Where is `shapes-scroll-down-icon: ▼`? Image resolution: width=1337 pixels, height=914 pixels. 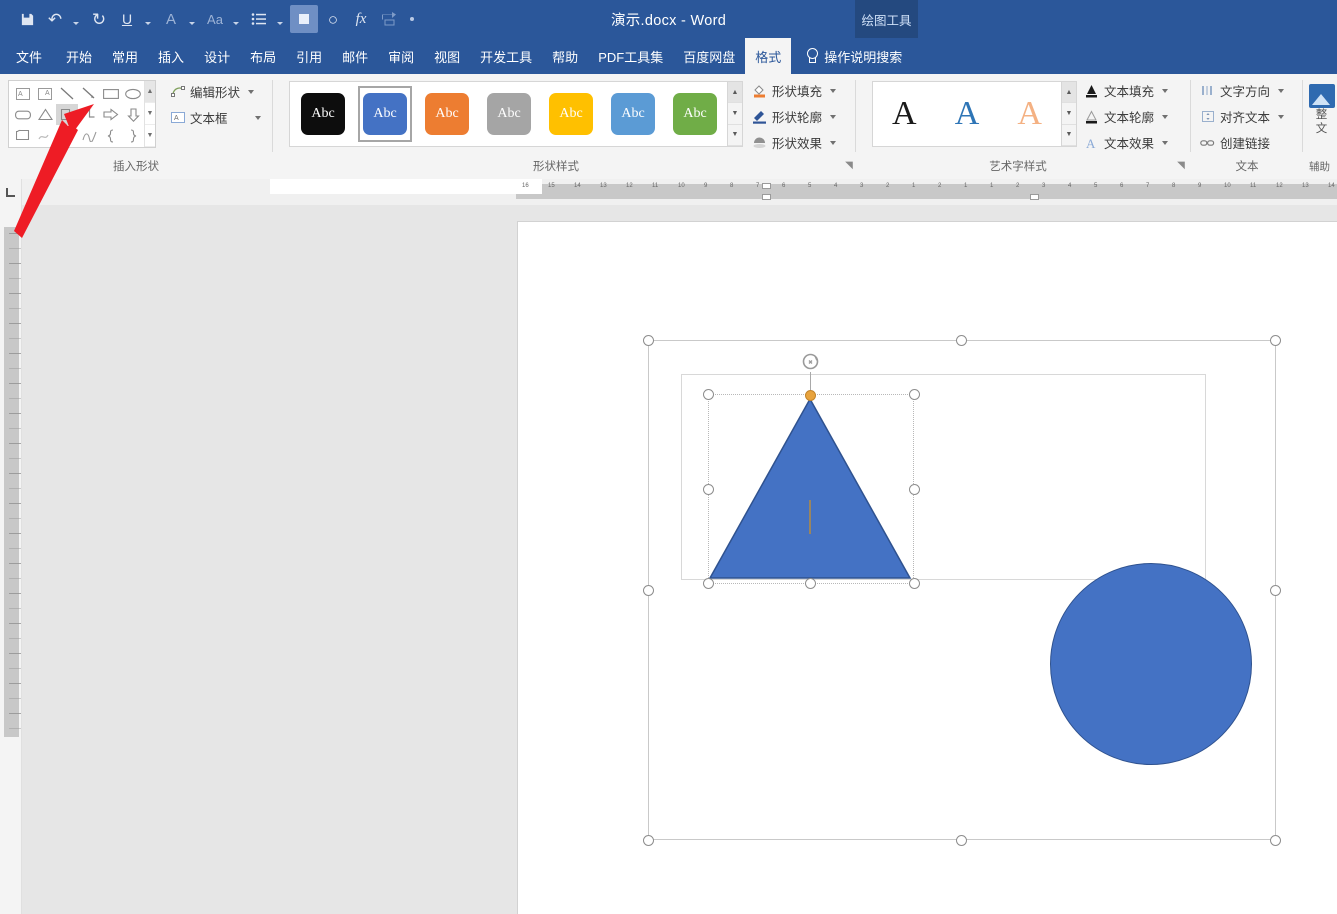
shapes-scroll-down-icon: ▼ is located at coordinates (150, 114).